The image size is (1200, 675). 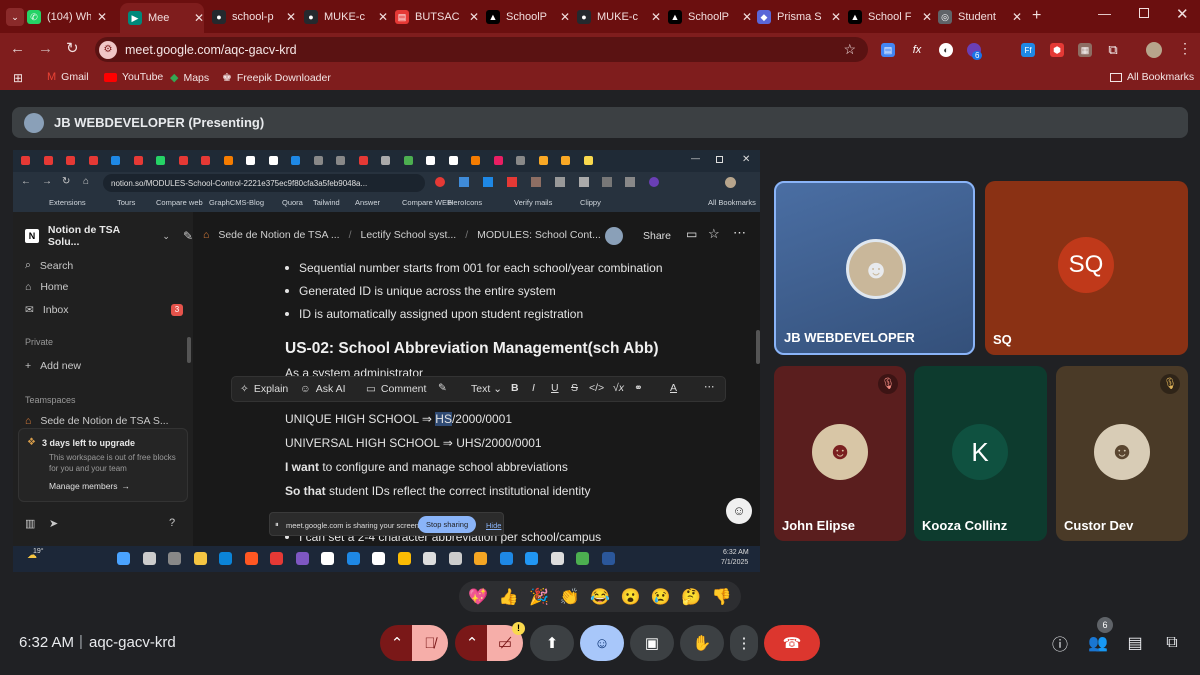 What do you see at coordinates (133, 77) in the screenshot?
I see `bookmark-youtube: YouTube` at bounding box center [133, 77].